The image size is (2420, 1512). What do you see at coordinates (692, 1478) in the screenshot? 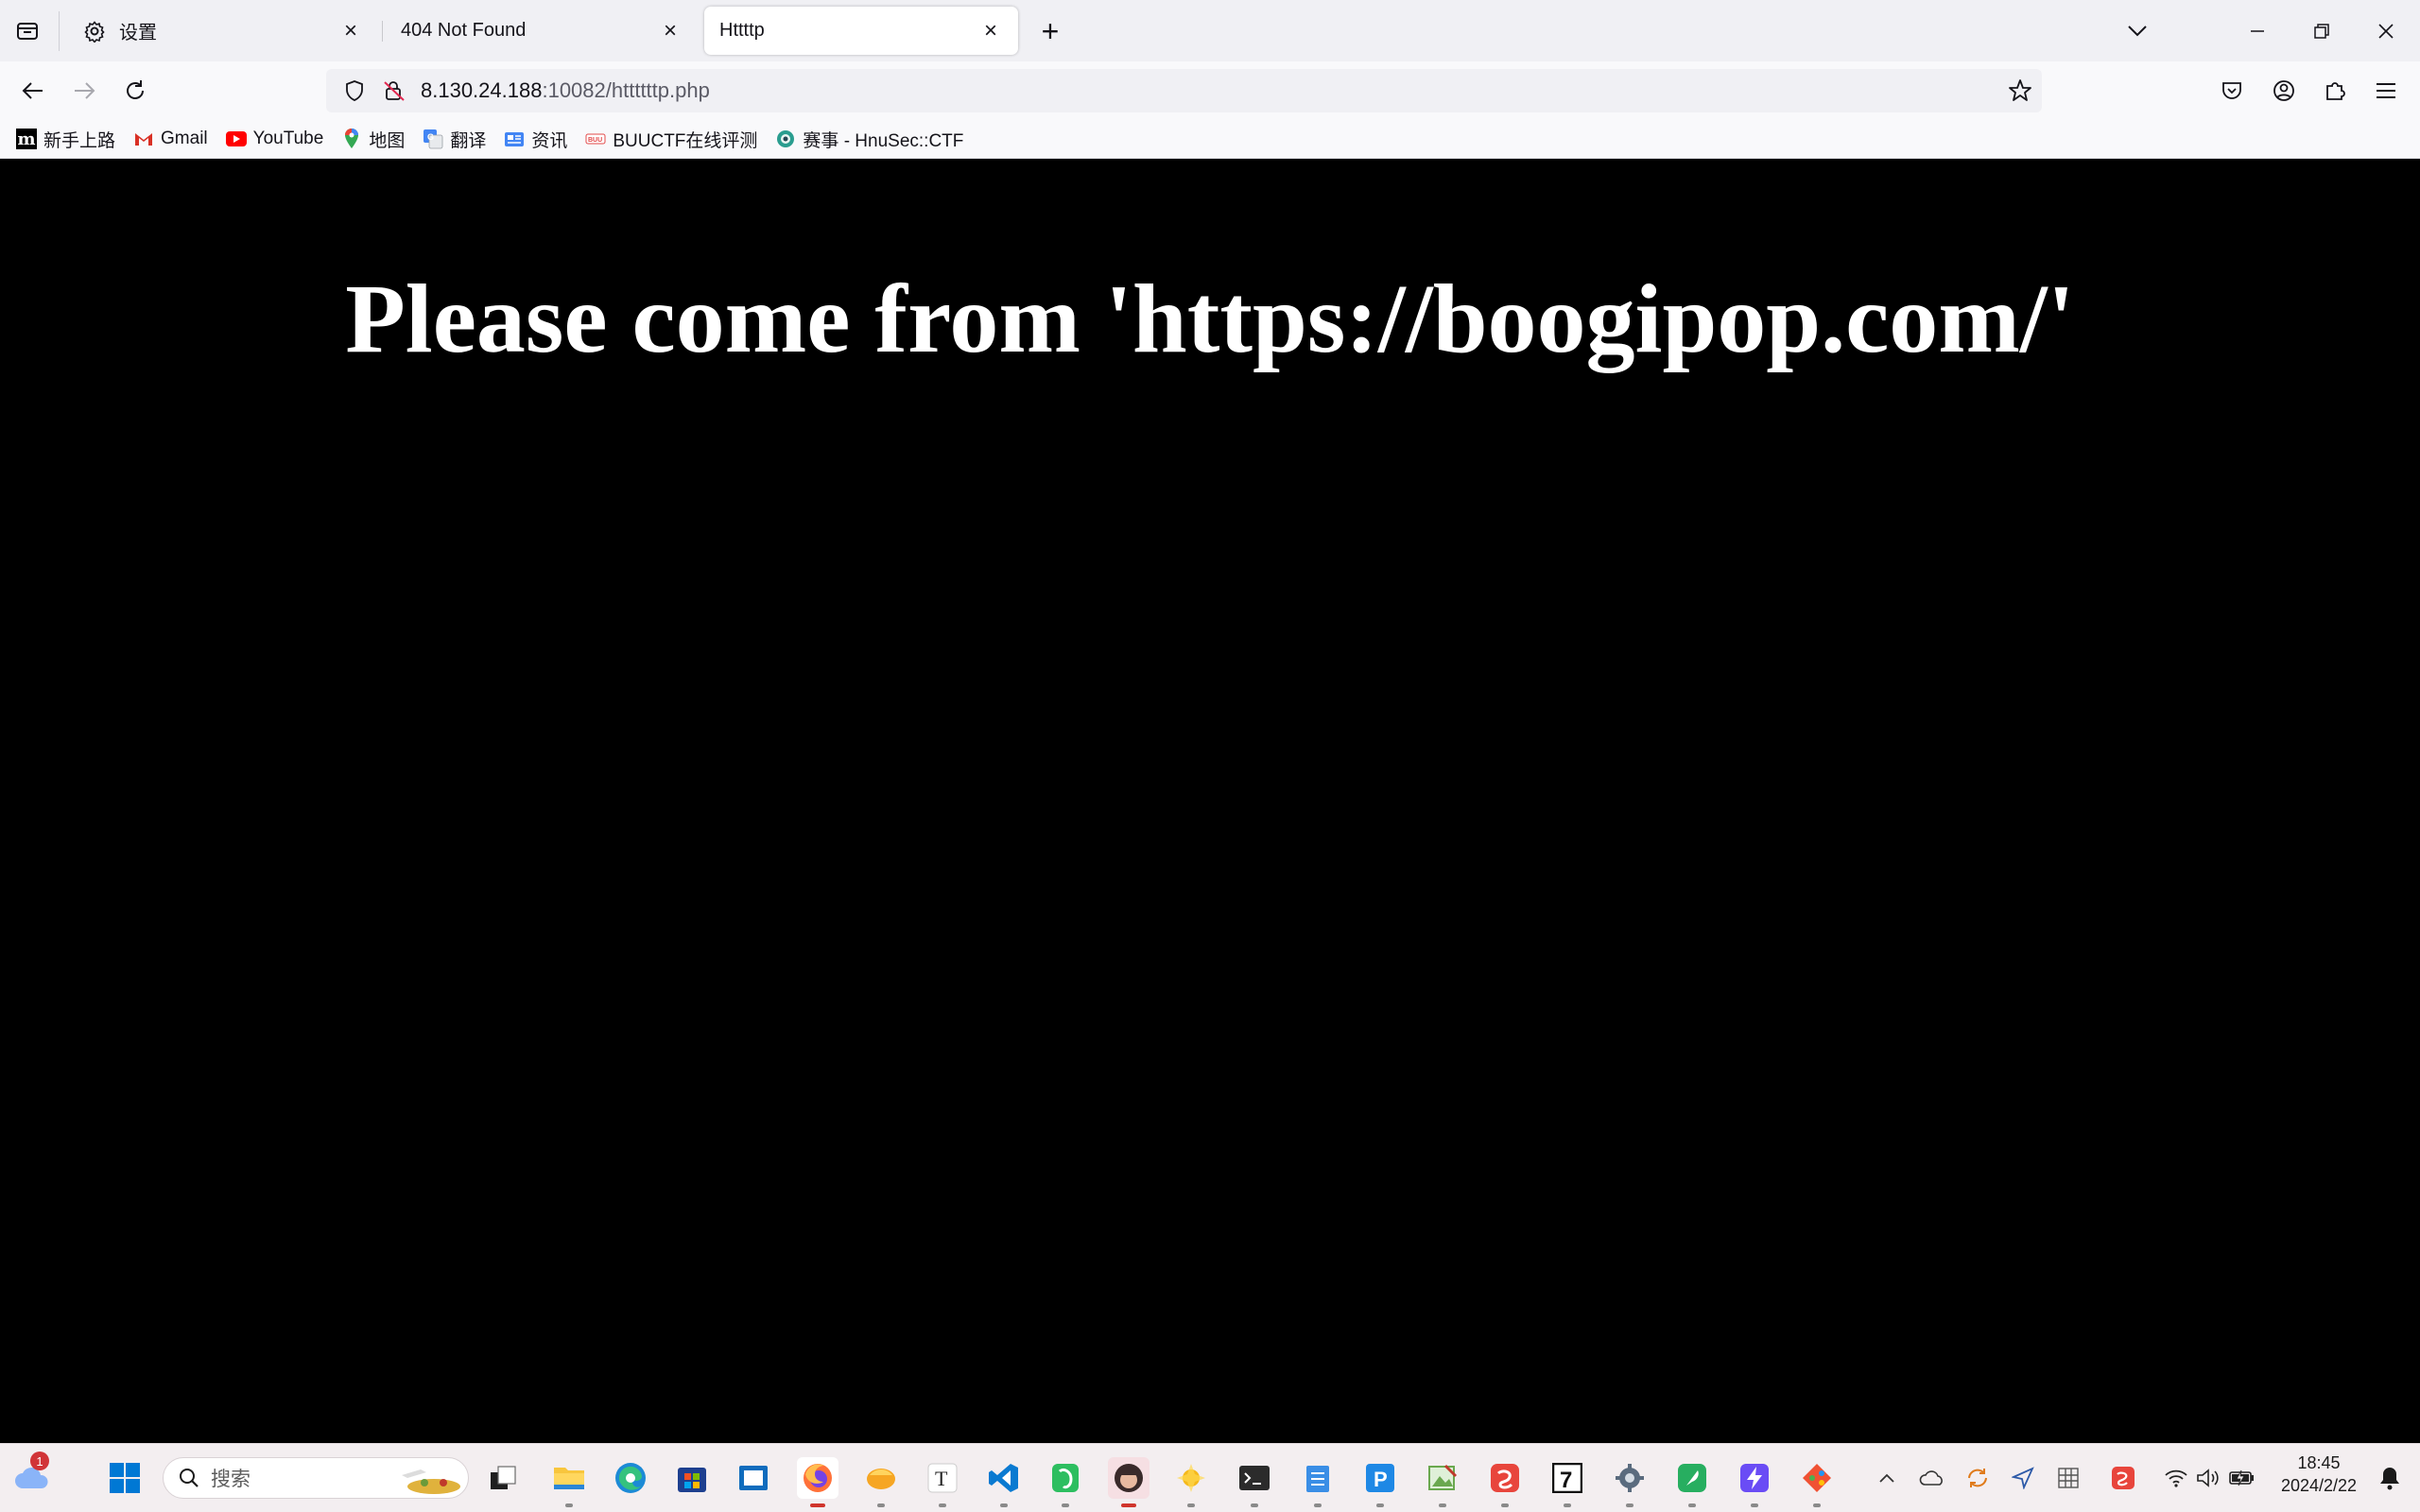
I see `taskbar-app-microsoft-store` at bounding box center [692, 1478].